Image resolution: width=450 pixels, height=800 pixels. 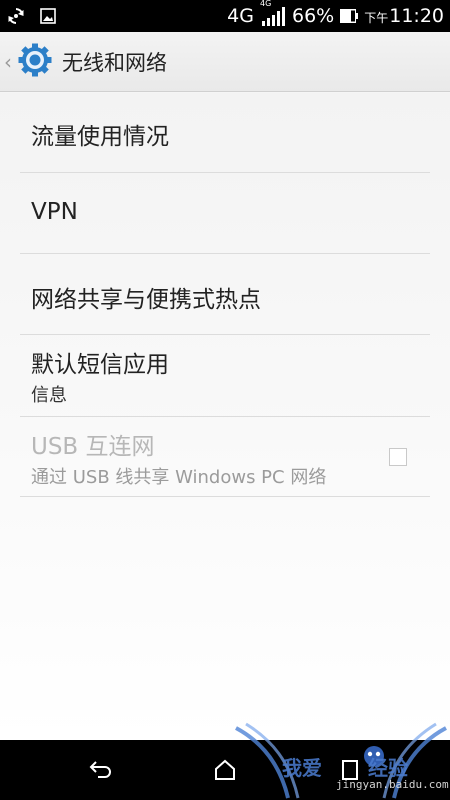 I want to click on settings-item-tethering-hotspot: 网络共享与便携式热点, so click(x=225, y=294).